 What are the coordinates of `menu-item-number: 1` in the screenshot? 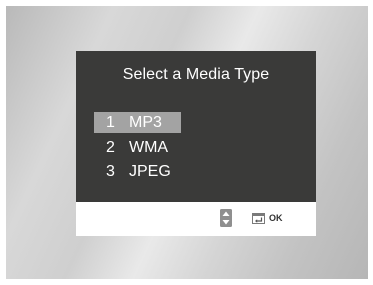 It's located at (110, 122).